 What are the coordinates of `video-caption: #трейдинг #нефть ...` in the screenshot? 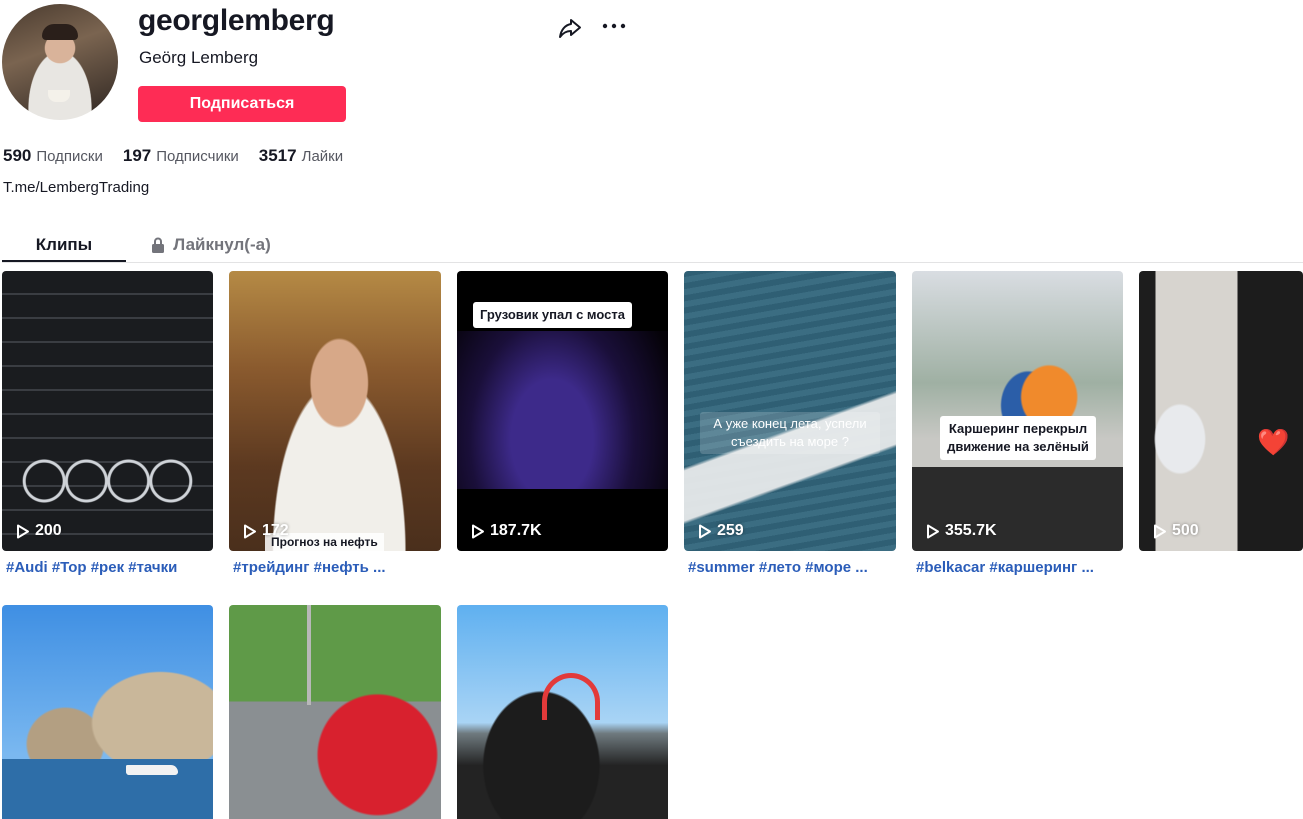 It's located at (335, 567).